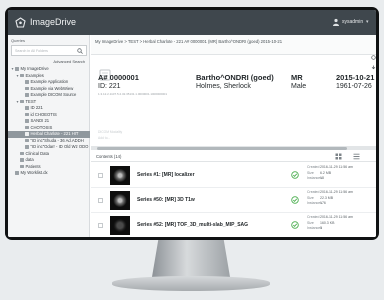 The width and height of the screenshot is (384, 300). What do you see at coordinates (336, 22) in the screenshot?
I see `user-icon` at bounding box center [336, 22].